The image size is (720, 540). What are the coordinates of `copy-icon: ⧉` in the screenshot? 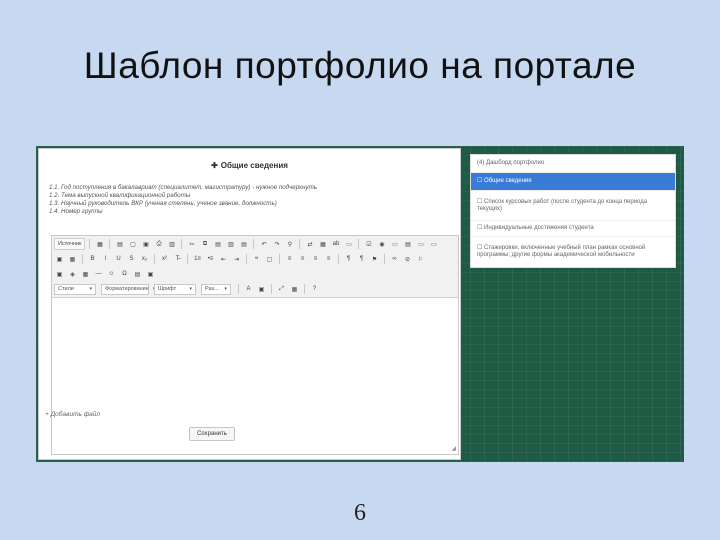 It's located at (204, 244).